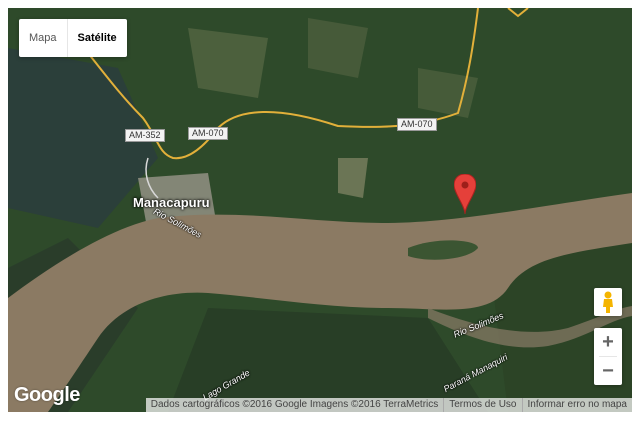 The width and height of the screenshot is (640, 425). I want to click on report-map-error-link: Informar erro no mapa, so click(577, 405).